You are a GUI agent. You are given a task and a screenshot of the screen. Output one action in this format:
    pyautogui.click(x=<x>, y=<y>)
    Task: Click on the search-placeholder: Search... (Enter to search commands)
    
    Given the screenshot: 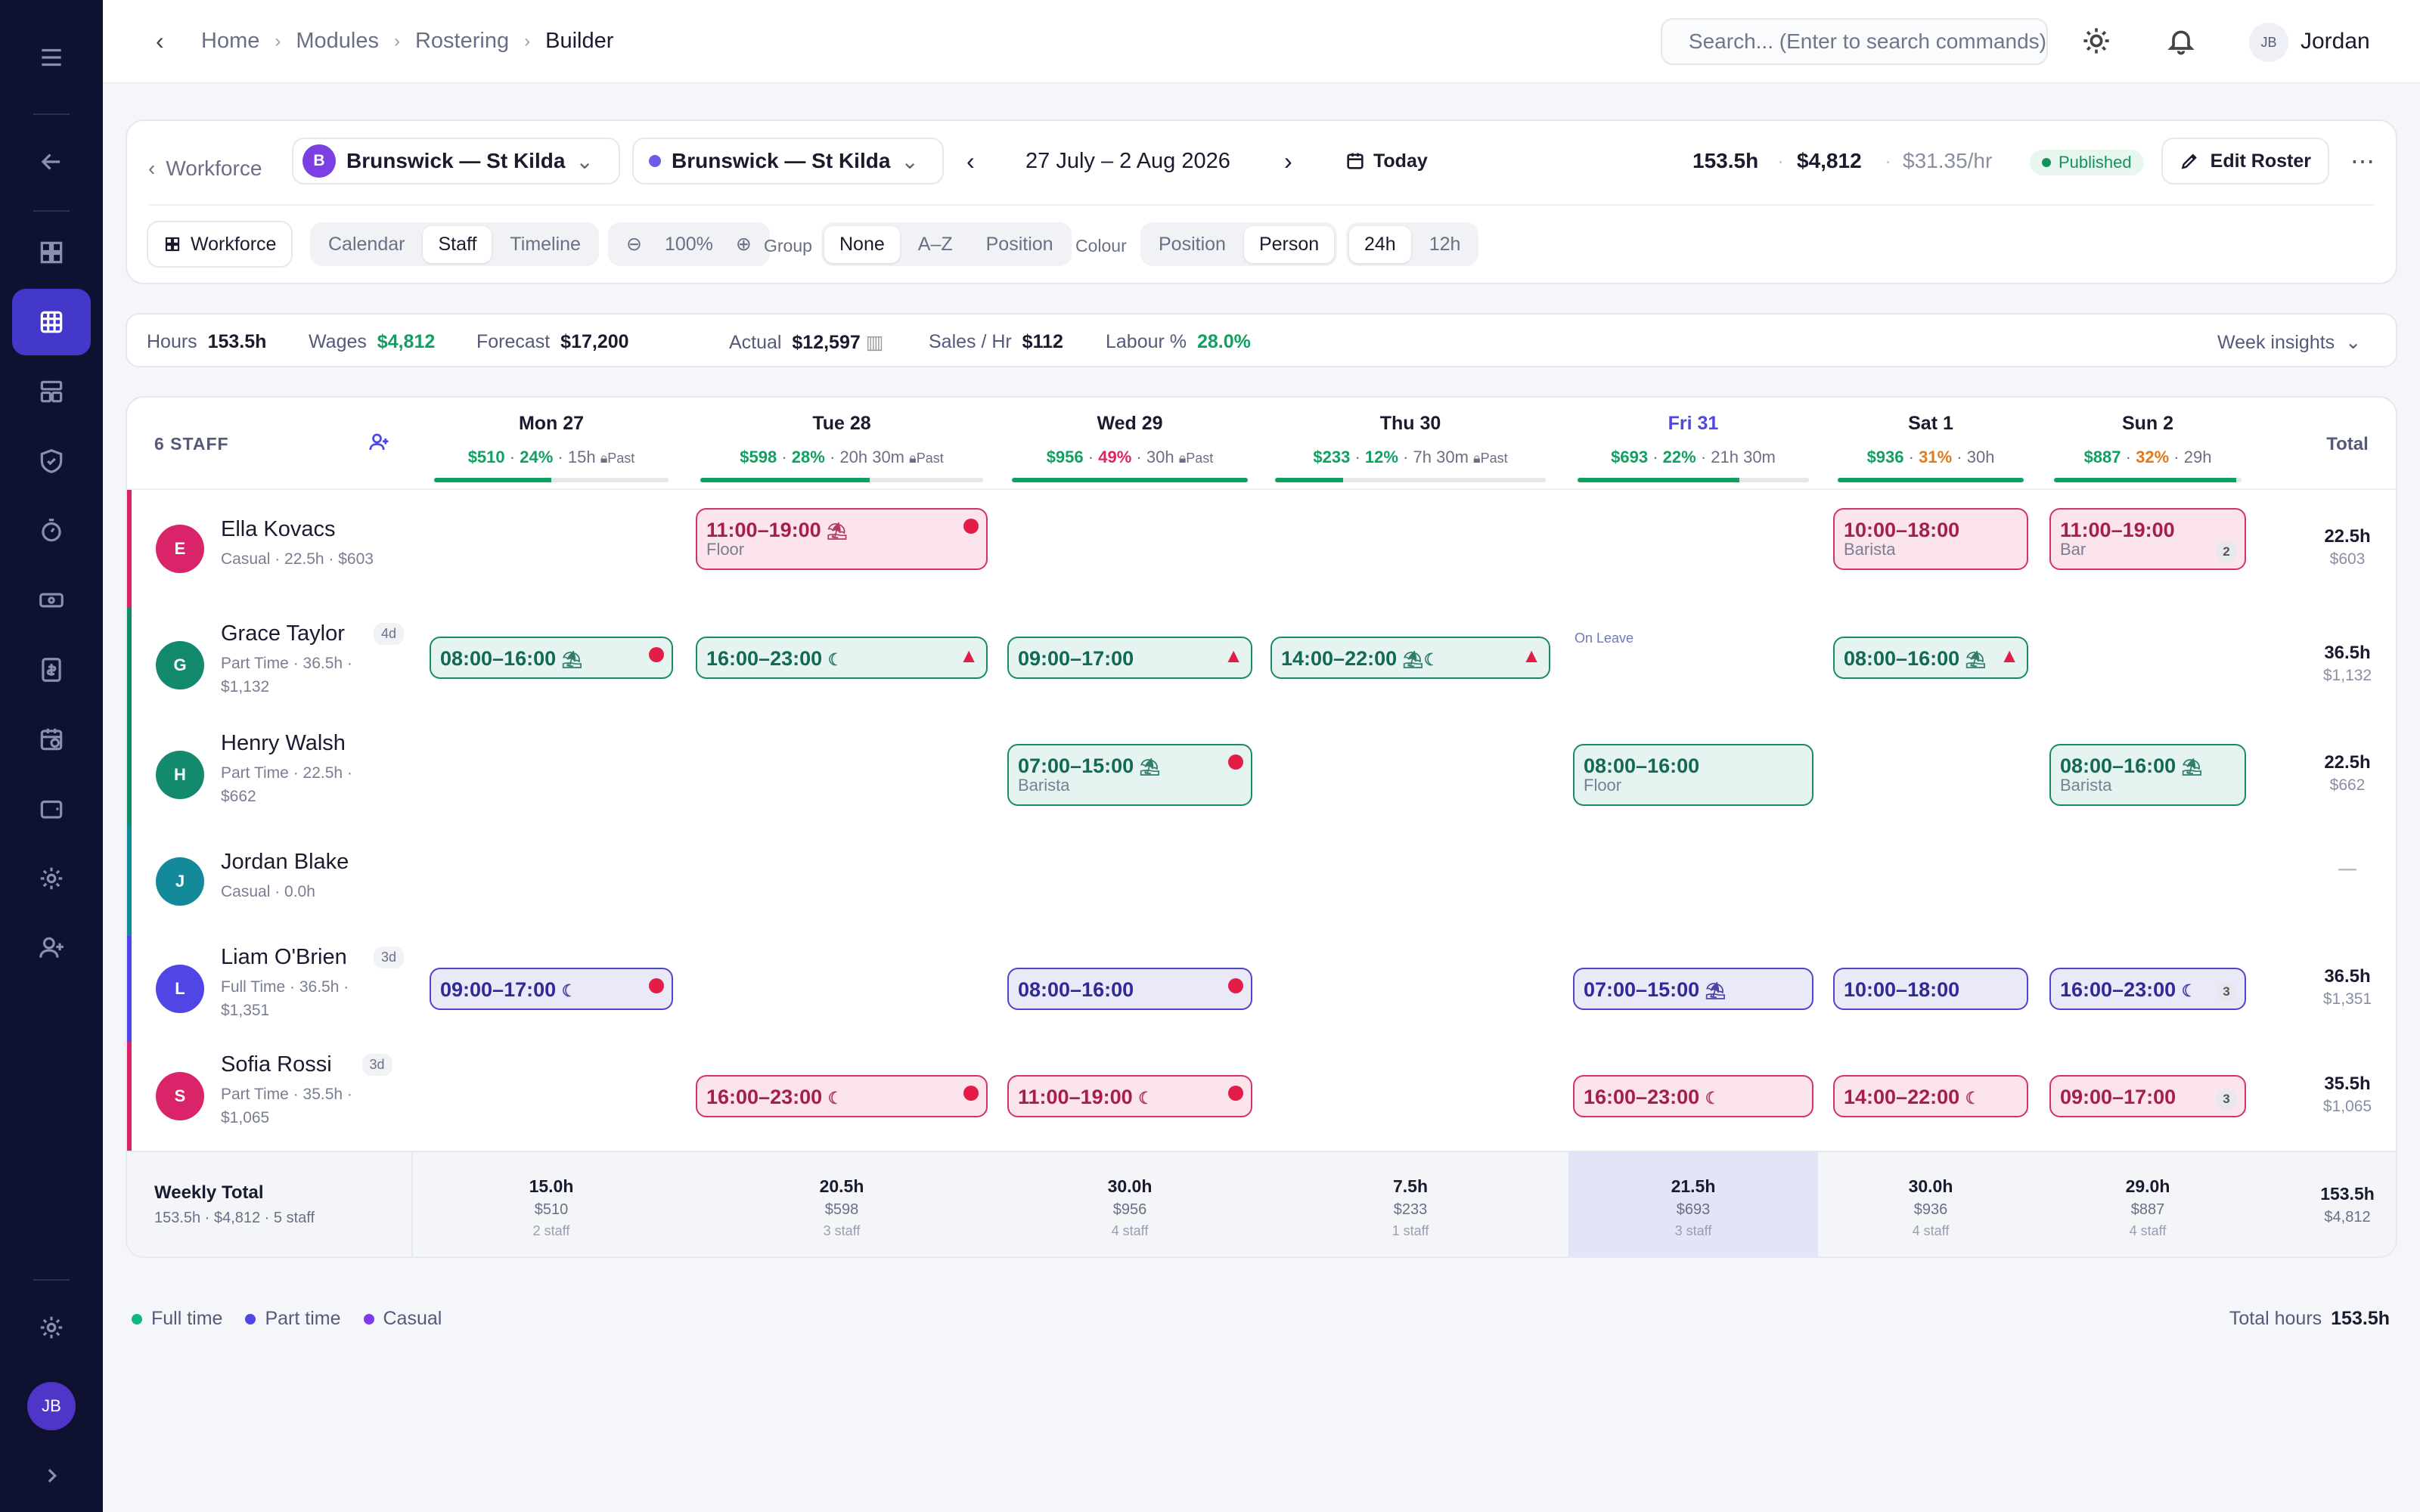 What is the action you would take?
    pyautogui.click(x=1867, y=41)
    